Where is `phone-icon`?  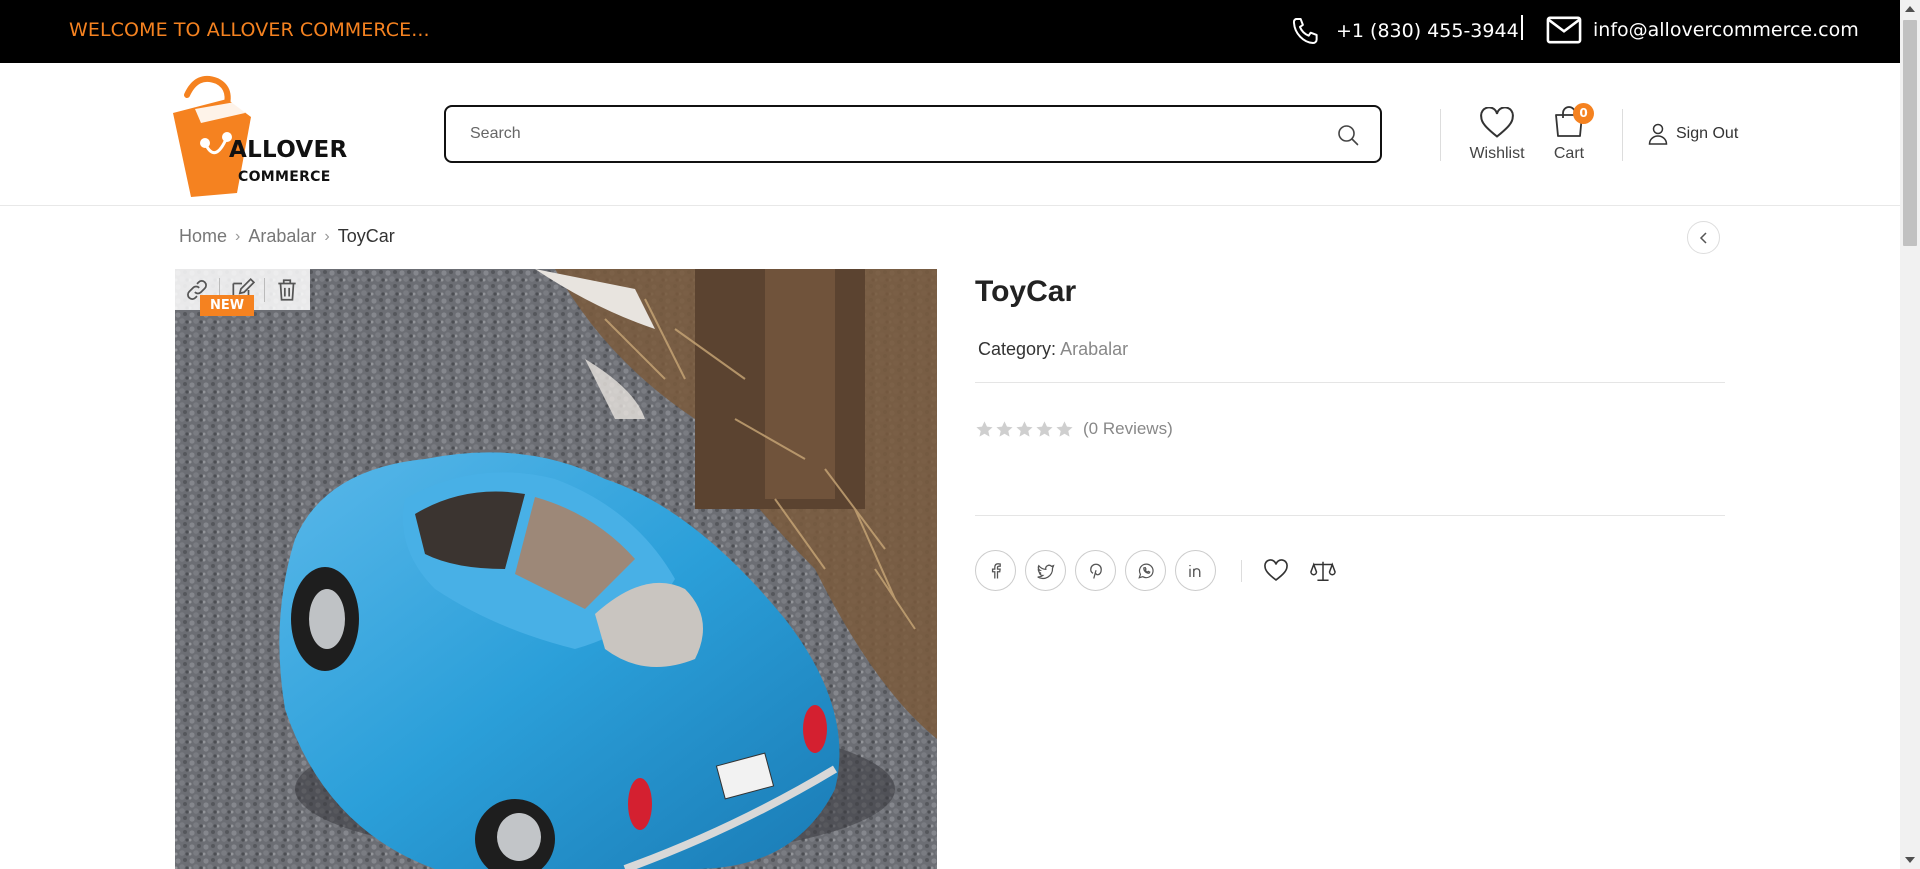 phone-icon is located at coordinates (1305, 31).